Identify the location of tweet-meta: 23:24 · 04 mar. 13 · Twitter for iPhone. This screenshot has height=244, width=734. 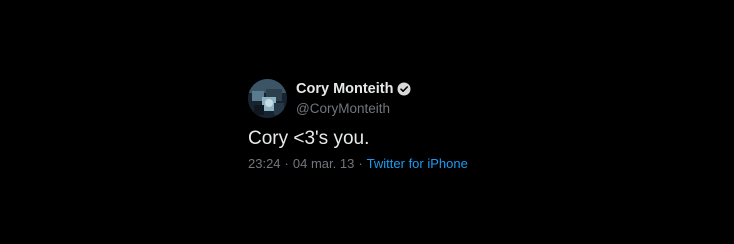
(378, 163).